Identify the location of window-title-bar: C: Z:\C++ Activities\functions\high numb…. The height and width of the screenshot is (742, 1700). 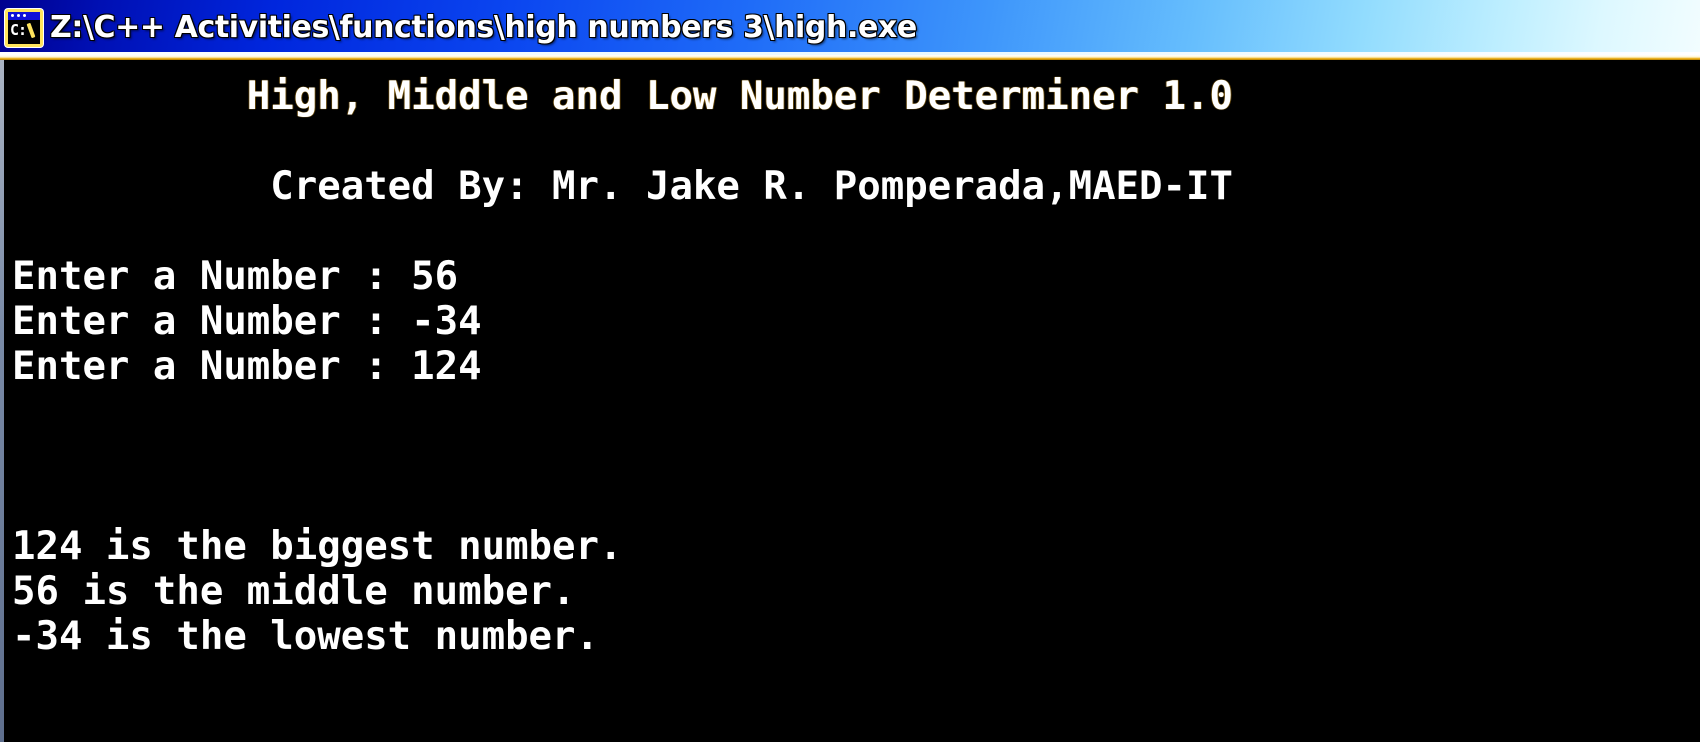
(850, 27).